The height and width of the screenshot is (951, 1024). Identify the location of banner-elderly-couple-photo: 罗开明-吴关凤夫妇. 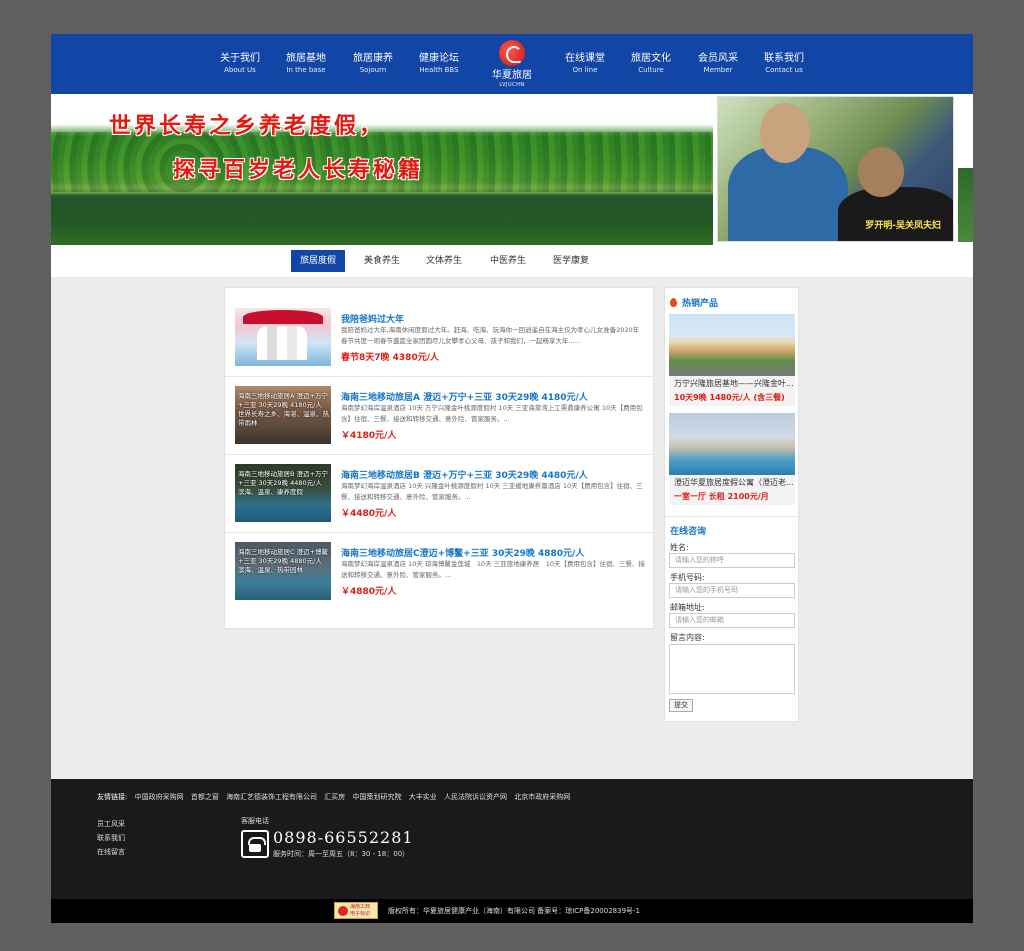
(835, 169).